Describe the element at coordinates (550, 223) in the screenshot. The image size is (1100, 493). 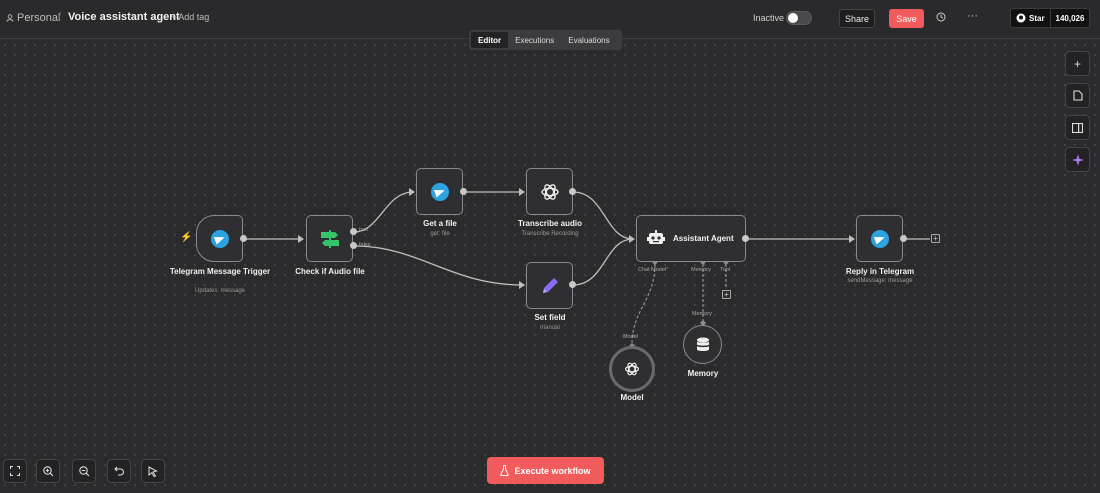
I see `node-label: Transcribe audio` at that location.